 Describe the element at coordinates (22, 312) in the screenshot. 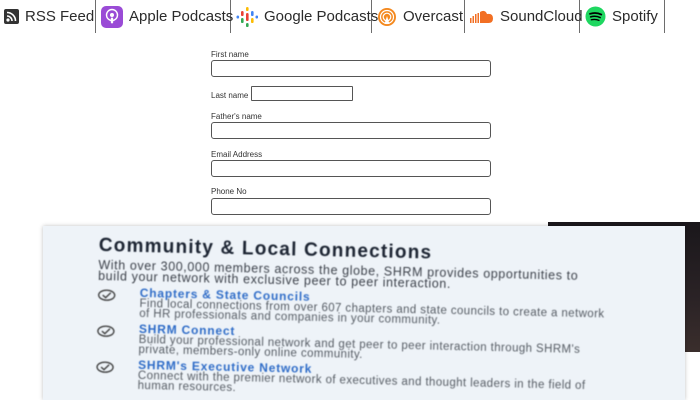

I see `left-edge-panel` at that location.